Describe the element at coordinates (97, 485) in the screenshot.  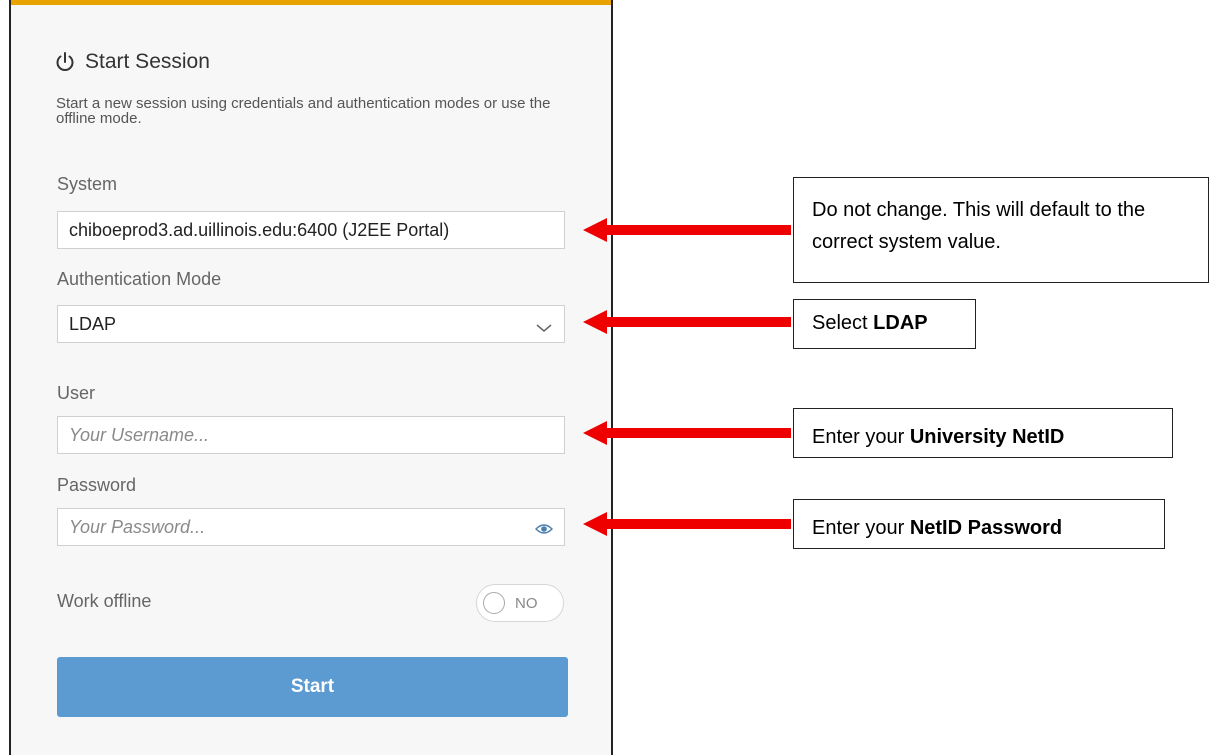
I see `password-label: Password` at that location.